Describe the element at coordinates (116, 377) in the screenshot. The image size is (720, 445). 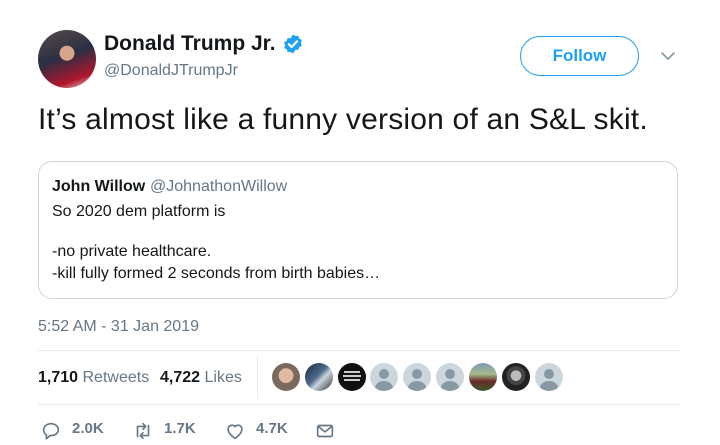
I see `retweets-label: Retweets` at that location.